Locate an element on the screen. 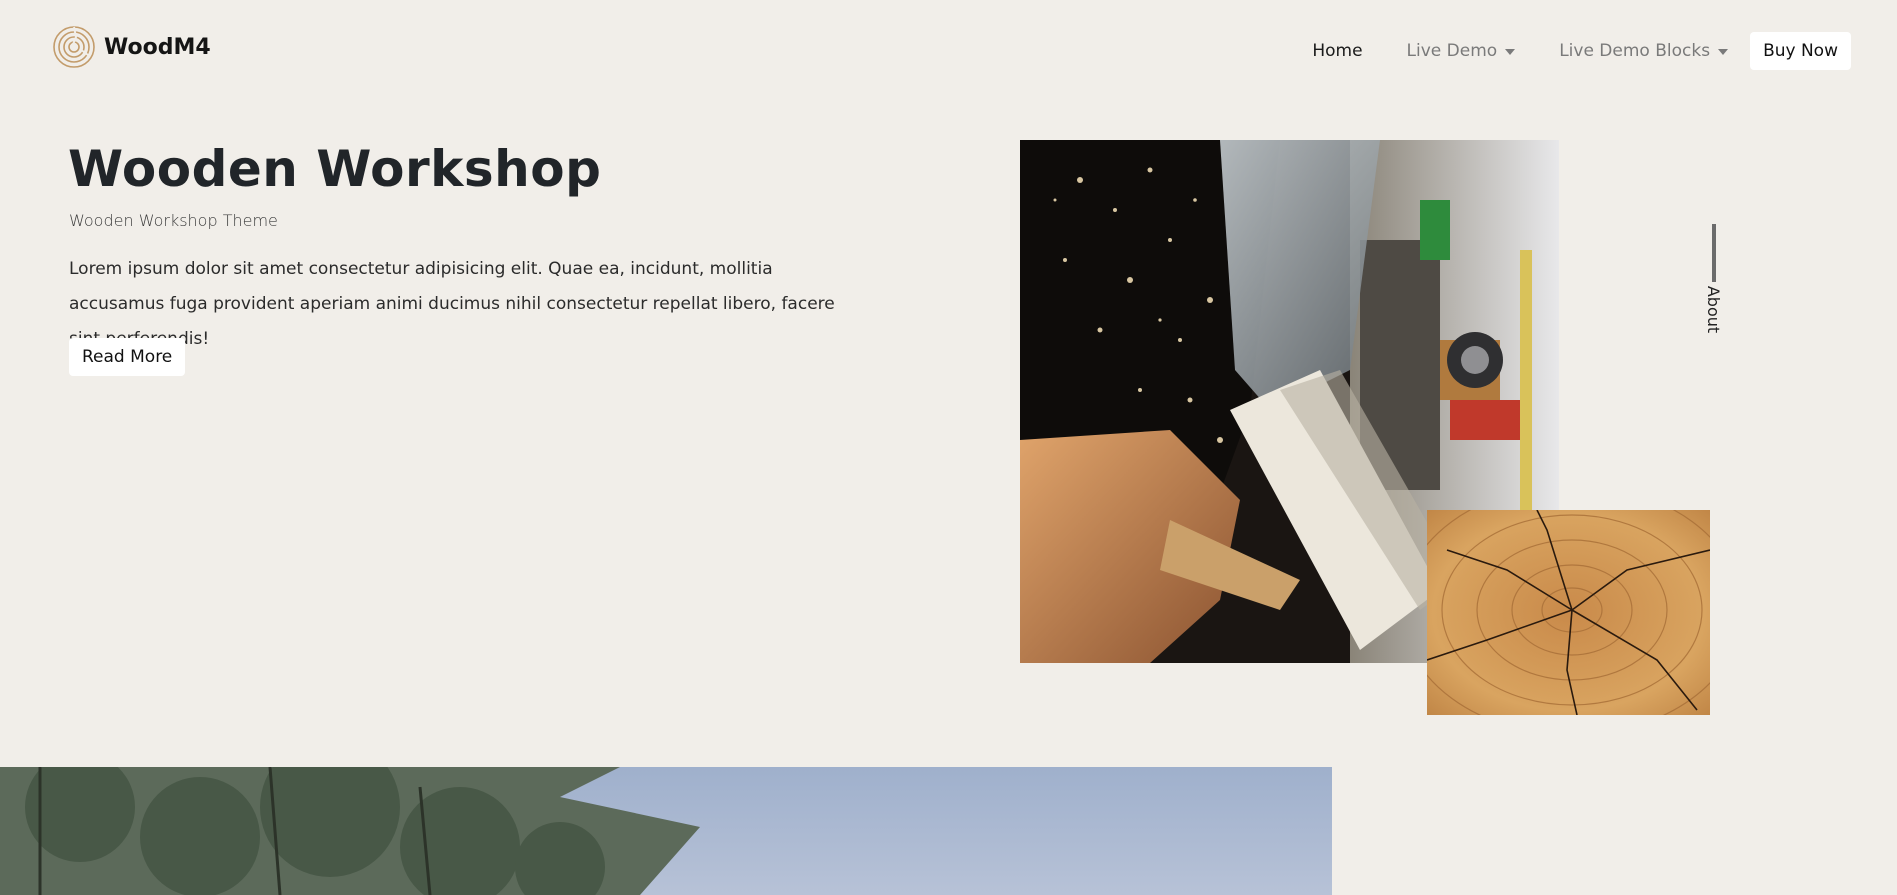 The width and height of the screenshot is (1897, 895). nav-item-label: Live Demo is located at coordinates (1452, 51).